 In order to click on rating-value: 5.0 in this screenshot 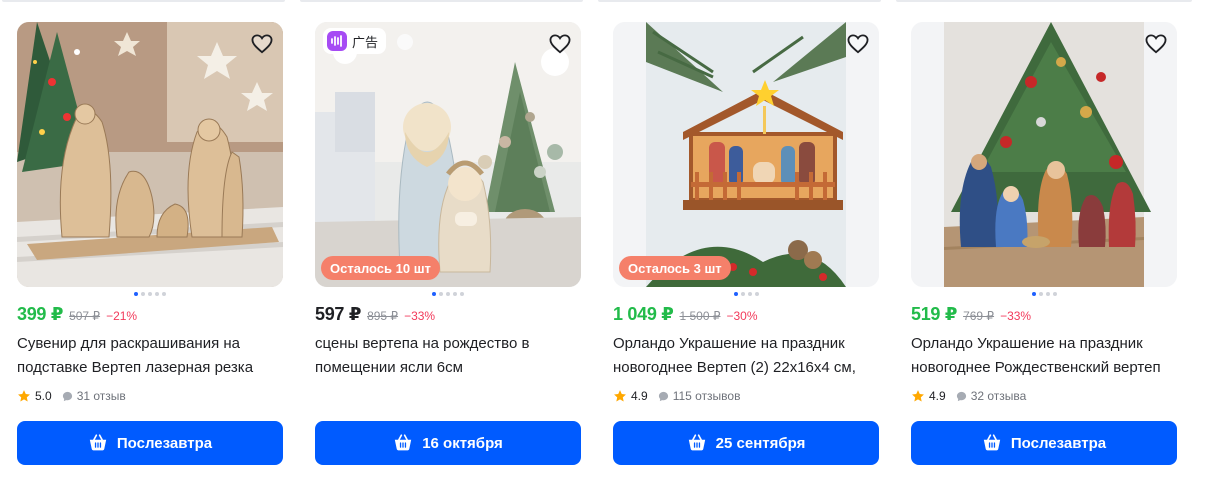, I will do `click(43, 396)`.